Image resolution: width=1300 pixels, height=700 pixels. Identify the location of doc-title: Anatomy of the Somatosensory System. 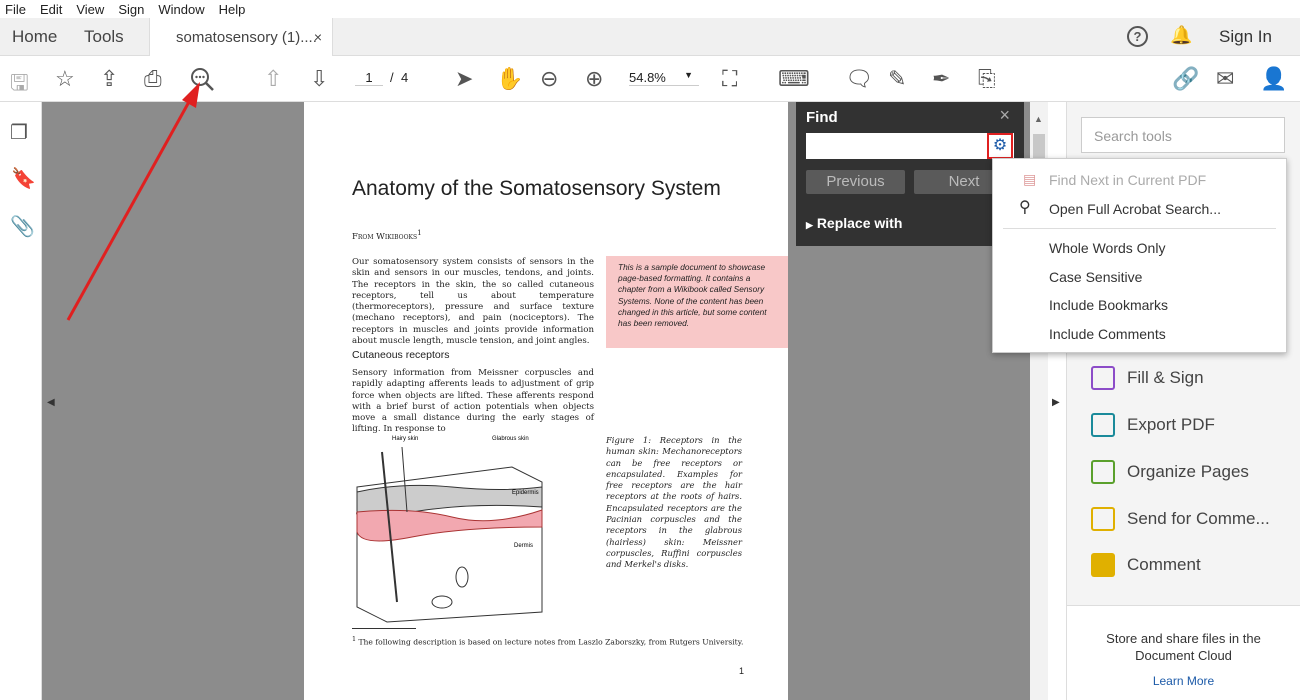
(536, 188).